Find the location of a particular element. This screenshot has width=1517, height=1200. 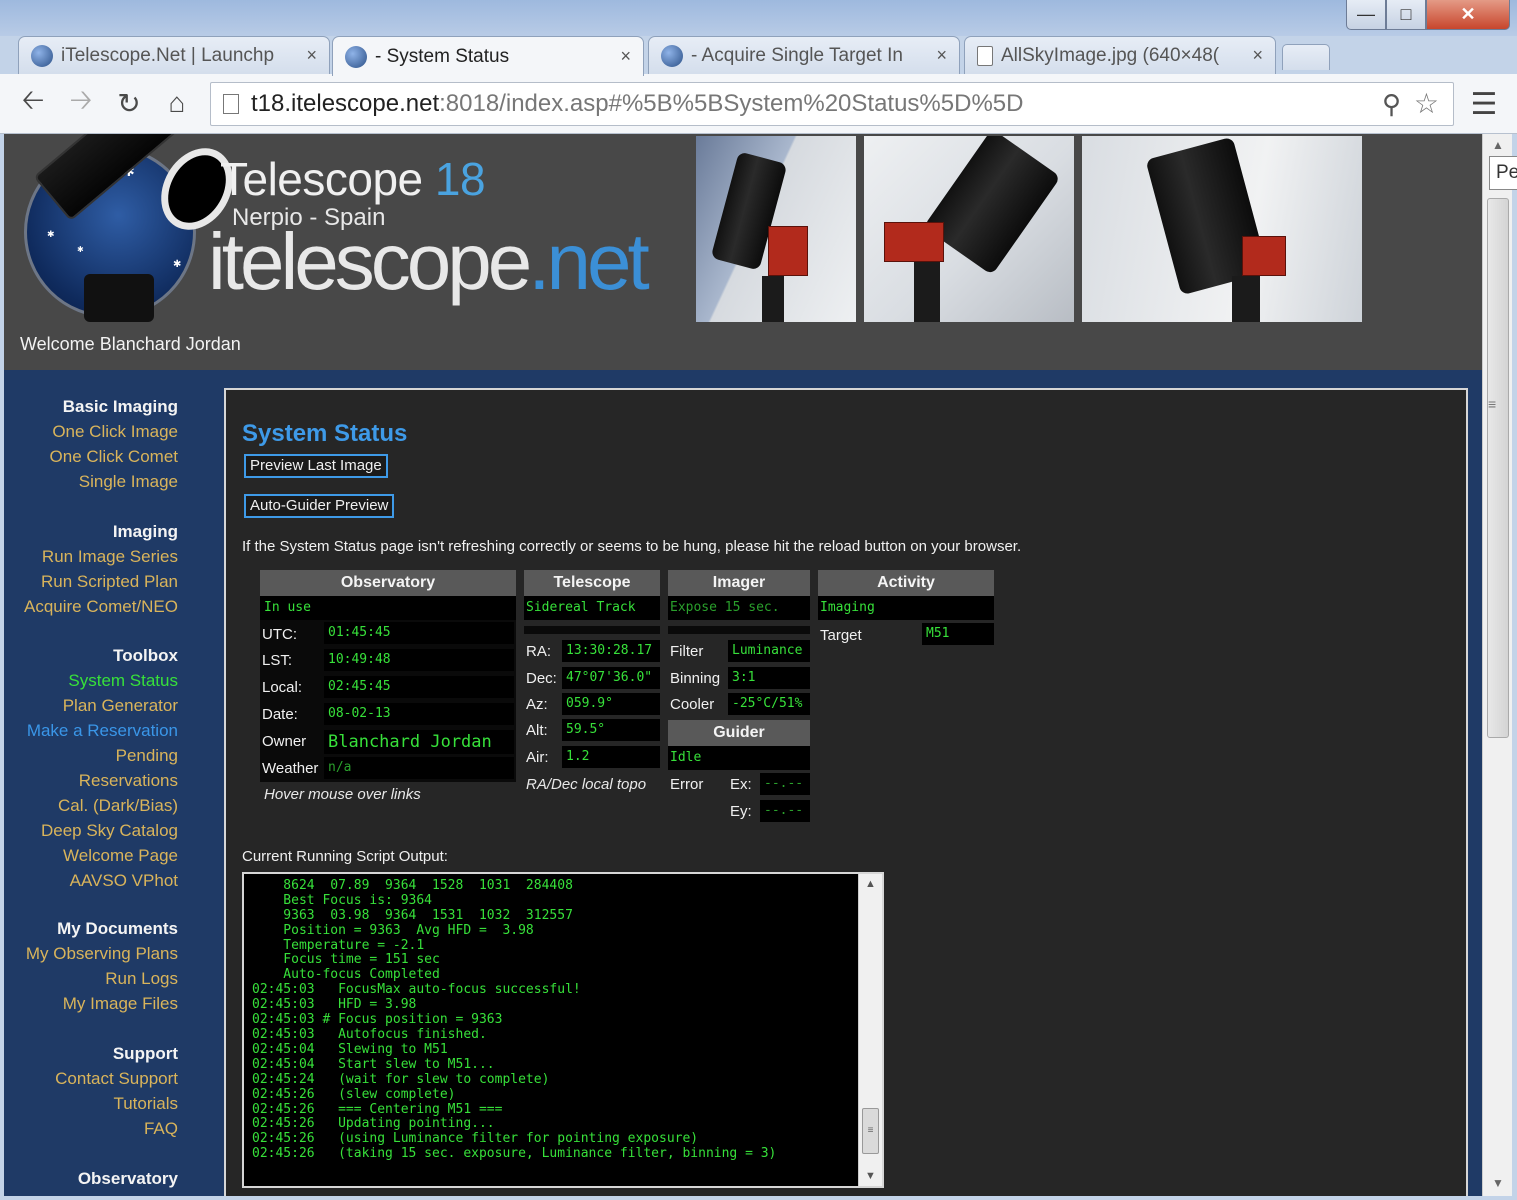

script-line: 02:45:26 === Centering M51 === is located at coordinates (377, 1109).